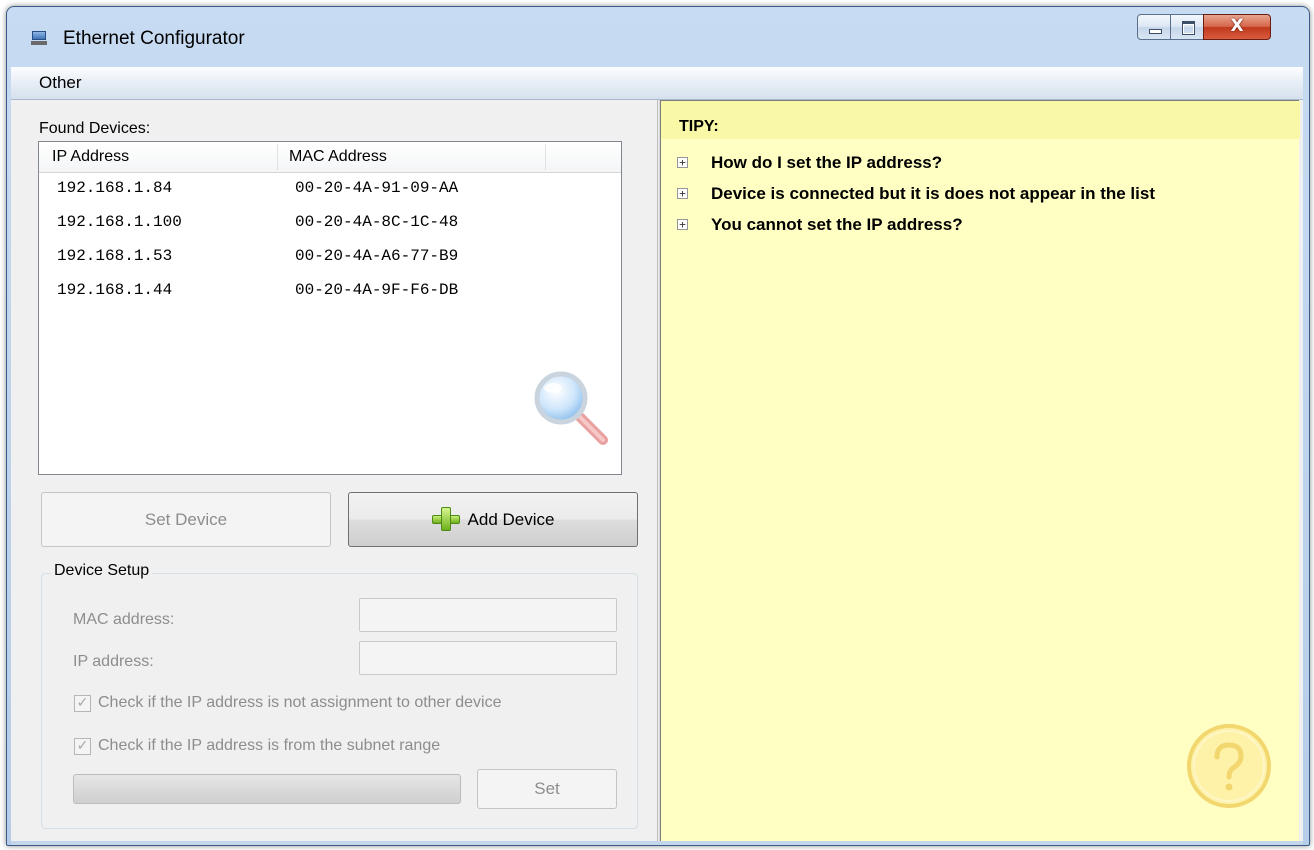  What do you see at coordinates (1229, 766) in the screenshot?
I see `question-mark-icon` at bounding box center [1229, 766].